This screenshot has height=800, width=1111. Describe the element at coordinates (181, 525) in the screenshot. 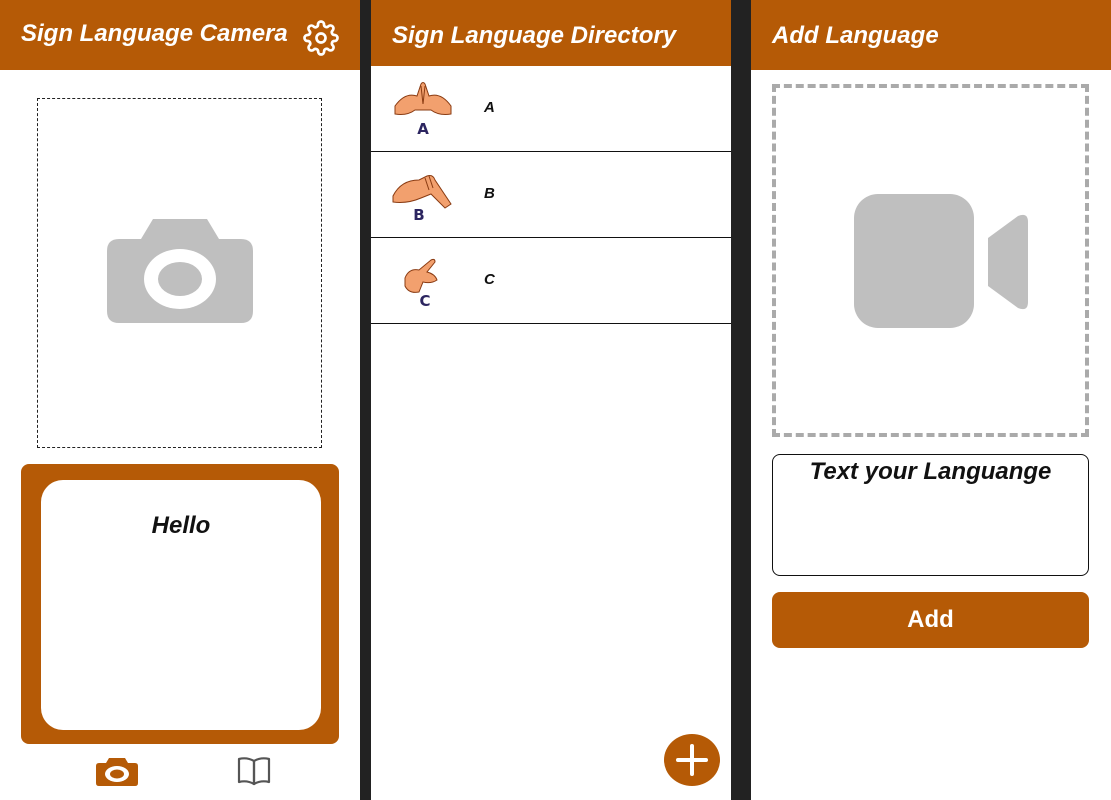

I see `translation-text: Hello` at that location.